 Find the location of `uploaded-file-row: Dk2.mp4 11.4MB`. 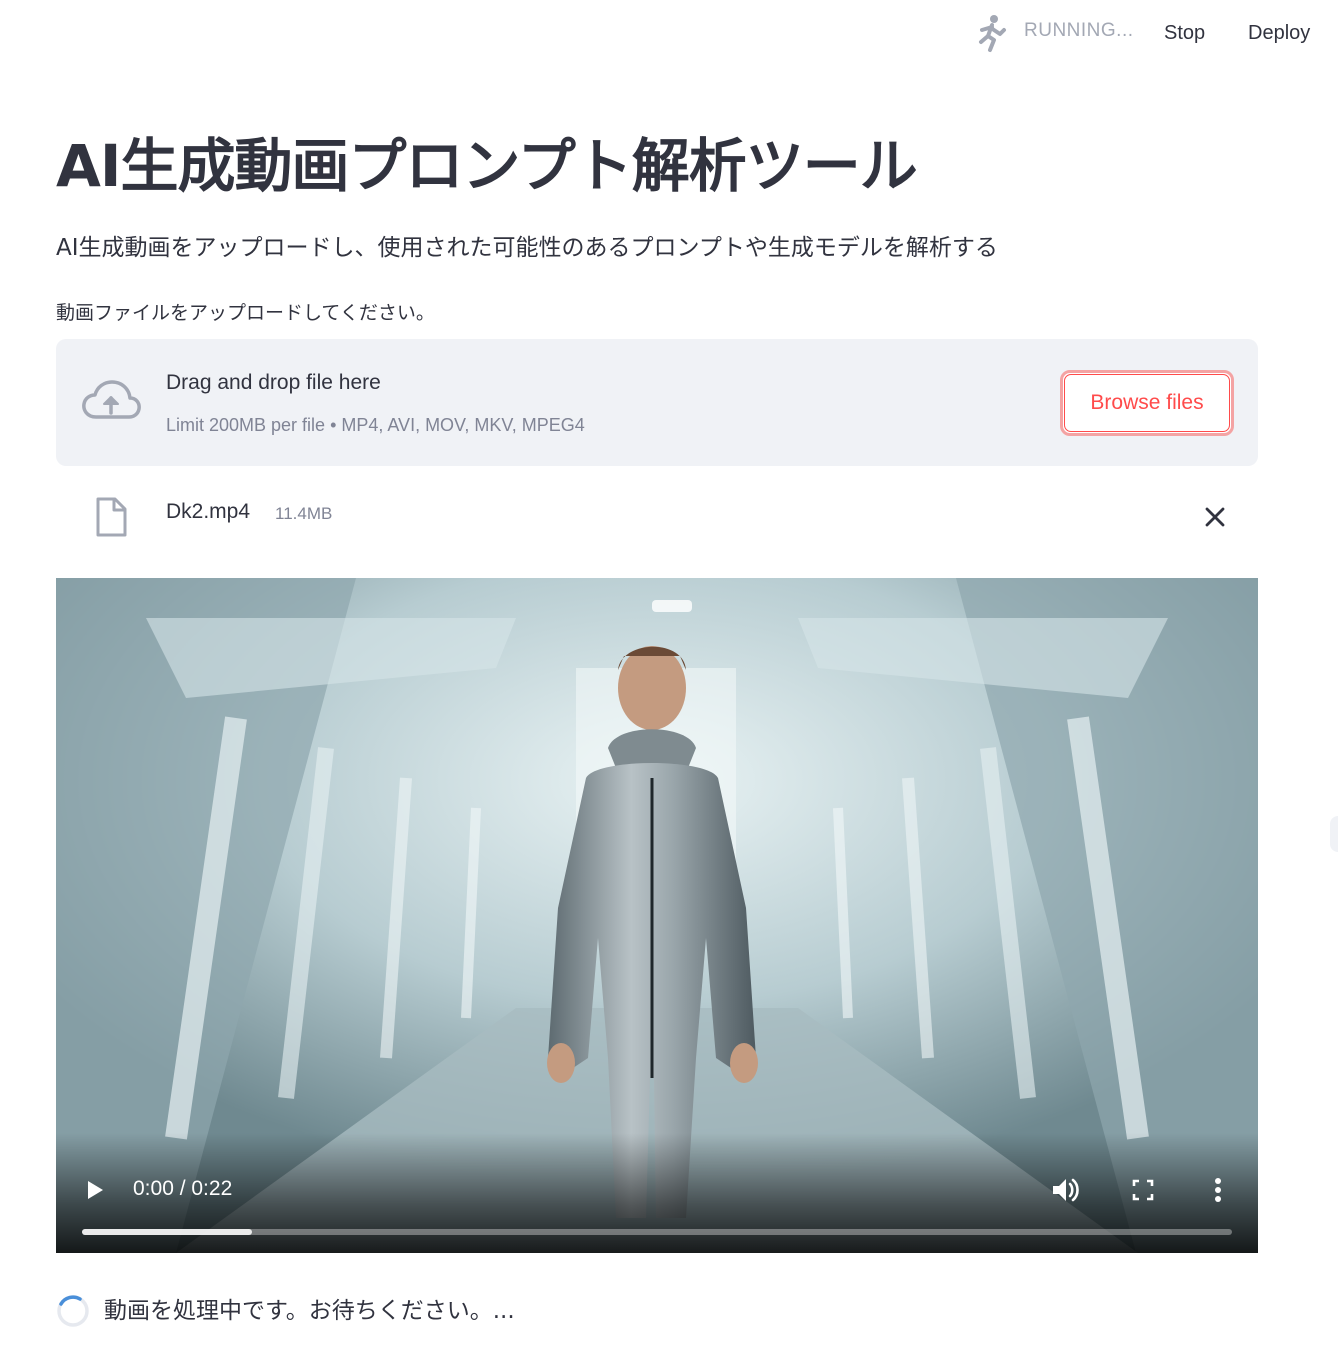

uploaded-file-row: Dk2.mp4 11.4MB is located at coordinates (657, 517).